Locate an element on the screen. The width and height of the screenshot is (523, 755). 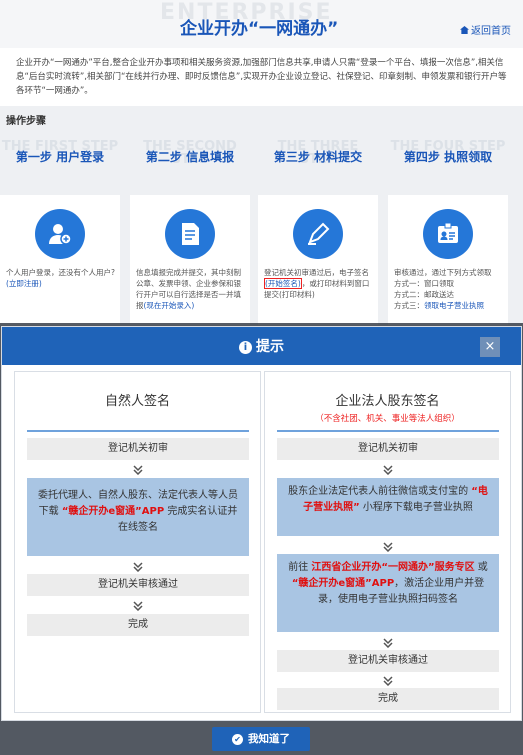
left-step-complete: 完成 is located at coordinates (138, 625).